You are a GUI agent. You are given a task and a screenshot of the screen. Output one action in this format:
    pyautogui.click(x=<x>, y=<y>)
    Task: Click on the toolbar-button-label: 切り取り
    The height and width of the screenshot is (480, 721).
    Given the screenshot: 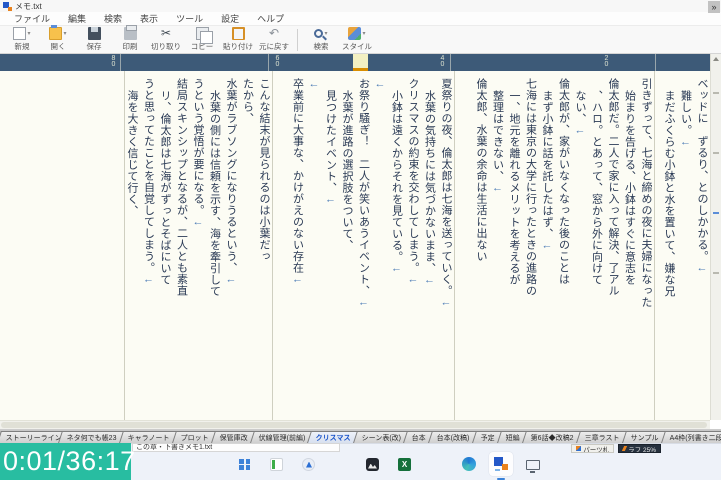 What is the action you would take?
    pyautogui.click(x=166, y=46)
    